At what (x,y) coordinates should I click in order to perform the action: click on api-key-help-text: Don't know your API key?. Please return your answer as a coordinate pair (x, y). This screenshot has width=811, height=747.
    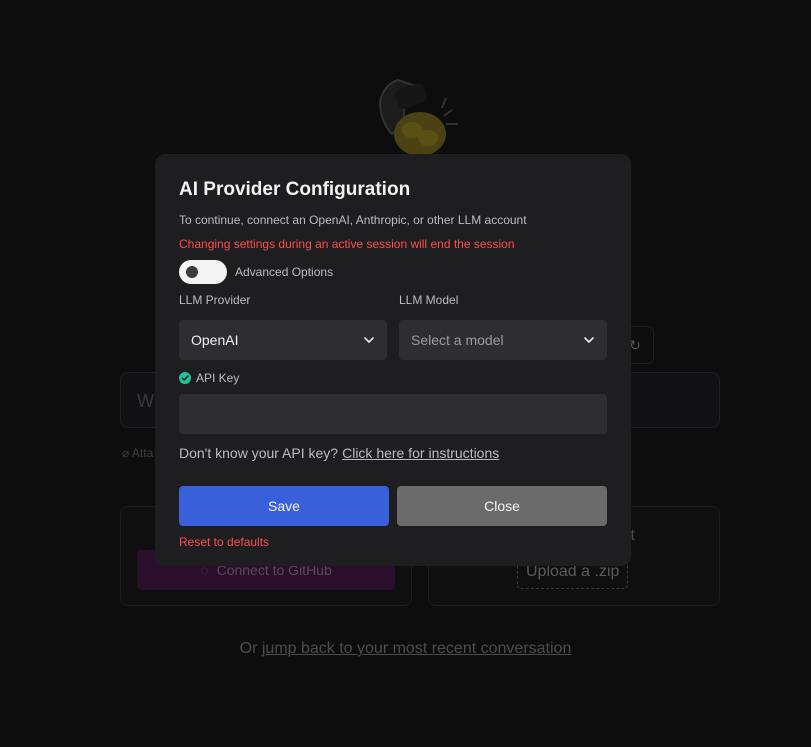
    Looking at the image, I should click on (259, 453).